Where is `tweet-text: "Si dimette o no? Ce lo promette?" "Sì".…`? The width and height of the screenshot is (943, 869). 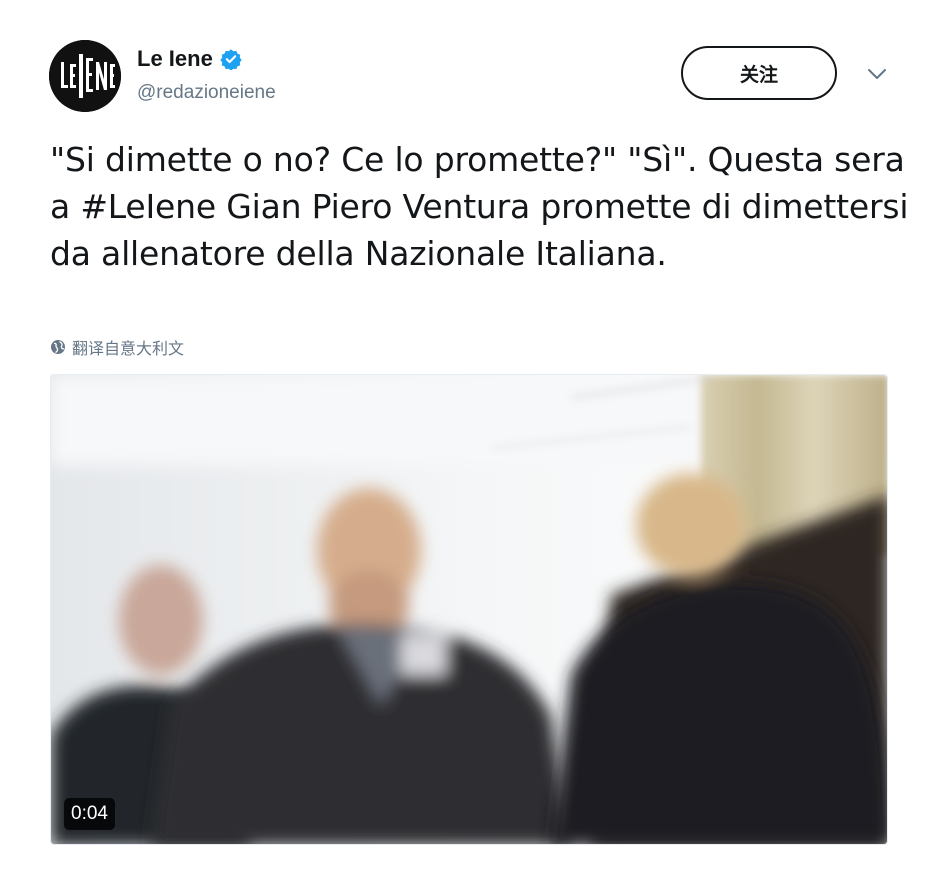
tweet-text: "Si dimette o no? Ce lo promette?" "Sì".… is located at coordinates (480, 206).